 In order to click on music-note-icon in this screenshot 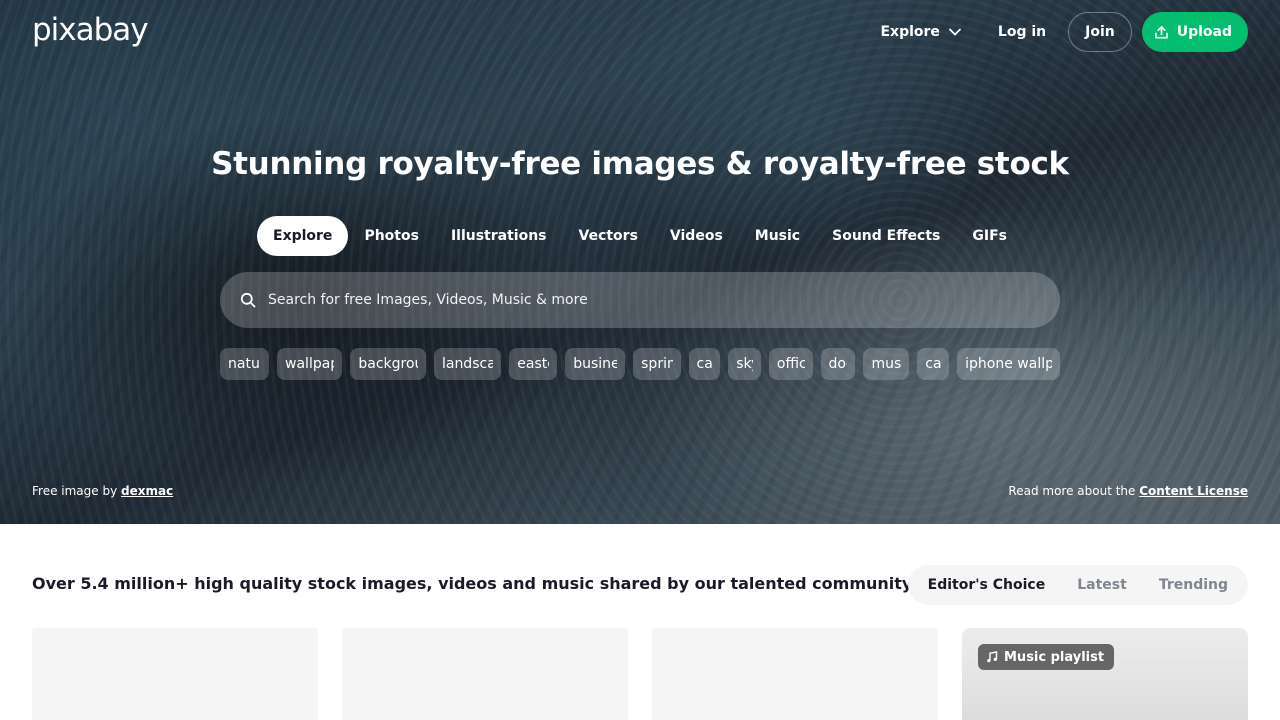, I will do `click(992, 657)`.